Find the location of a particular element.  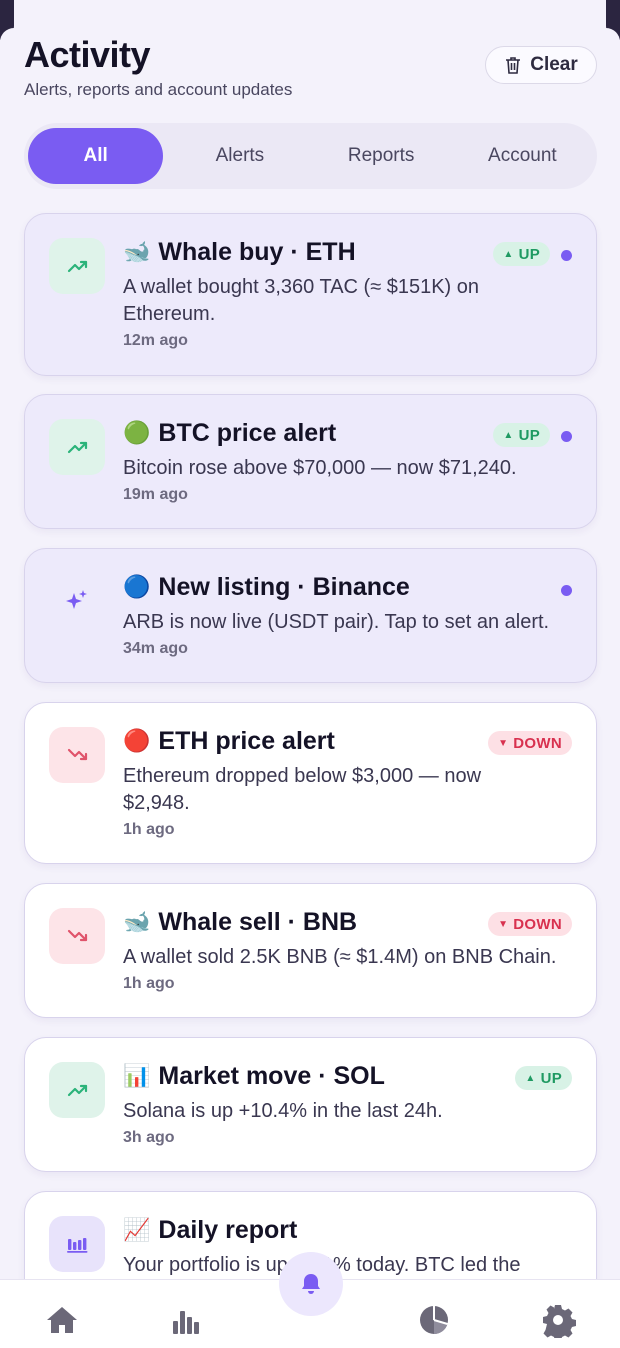

notification-title-text: Daily report is located at coordinates (228, 1230).